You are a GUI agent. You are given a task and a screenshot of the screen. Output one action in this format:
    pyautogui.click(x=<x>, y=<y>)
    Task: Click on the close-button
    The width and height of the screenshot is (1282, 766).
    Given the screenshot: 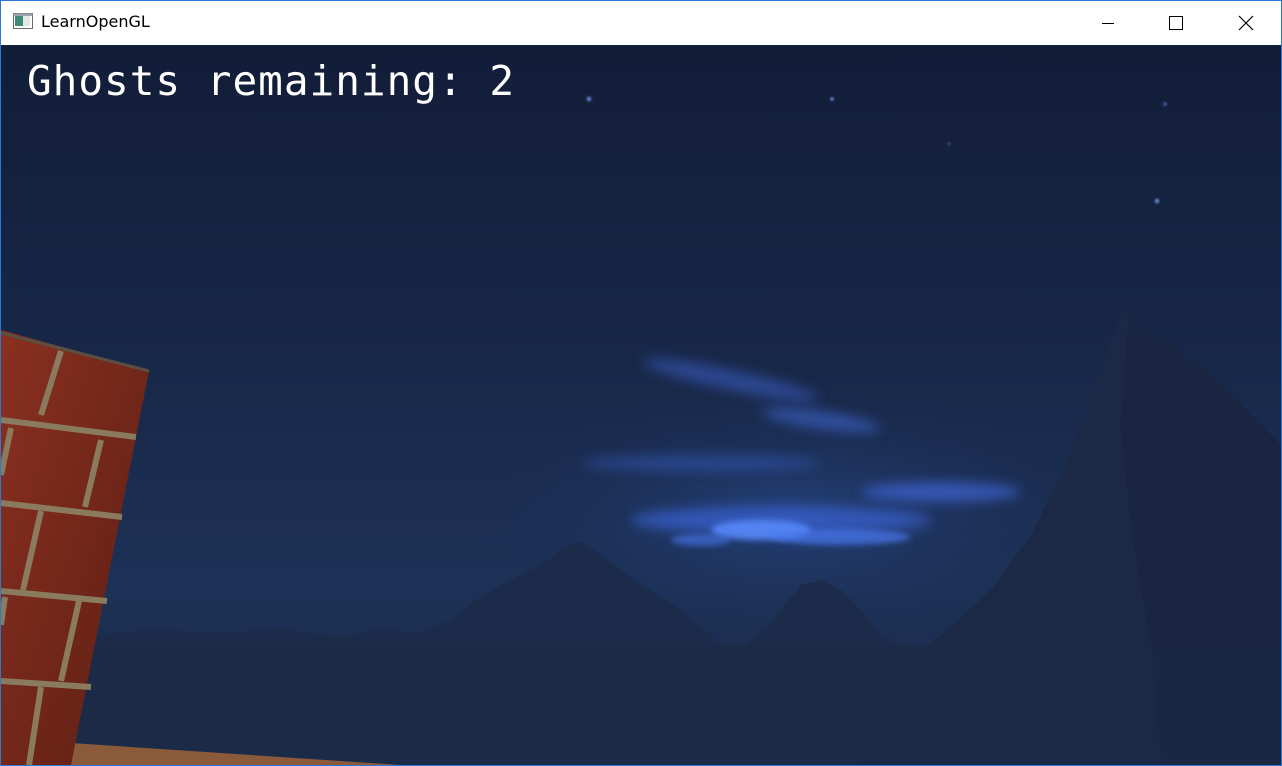 What is the action you would take?
    pyautogui.click(x=1246, y=23)
    